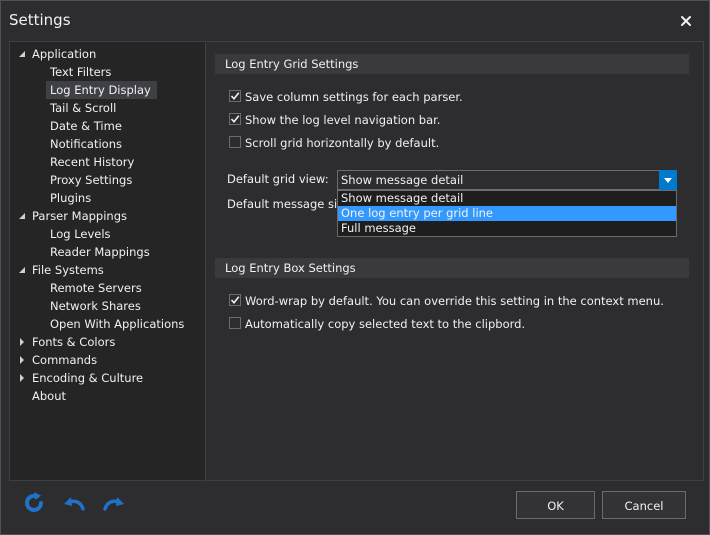  I want to click on sidebar-item-network-shares: Network Shares, so click(96, 306).